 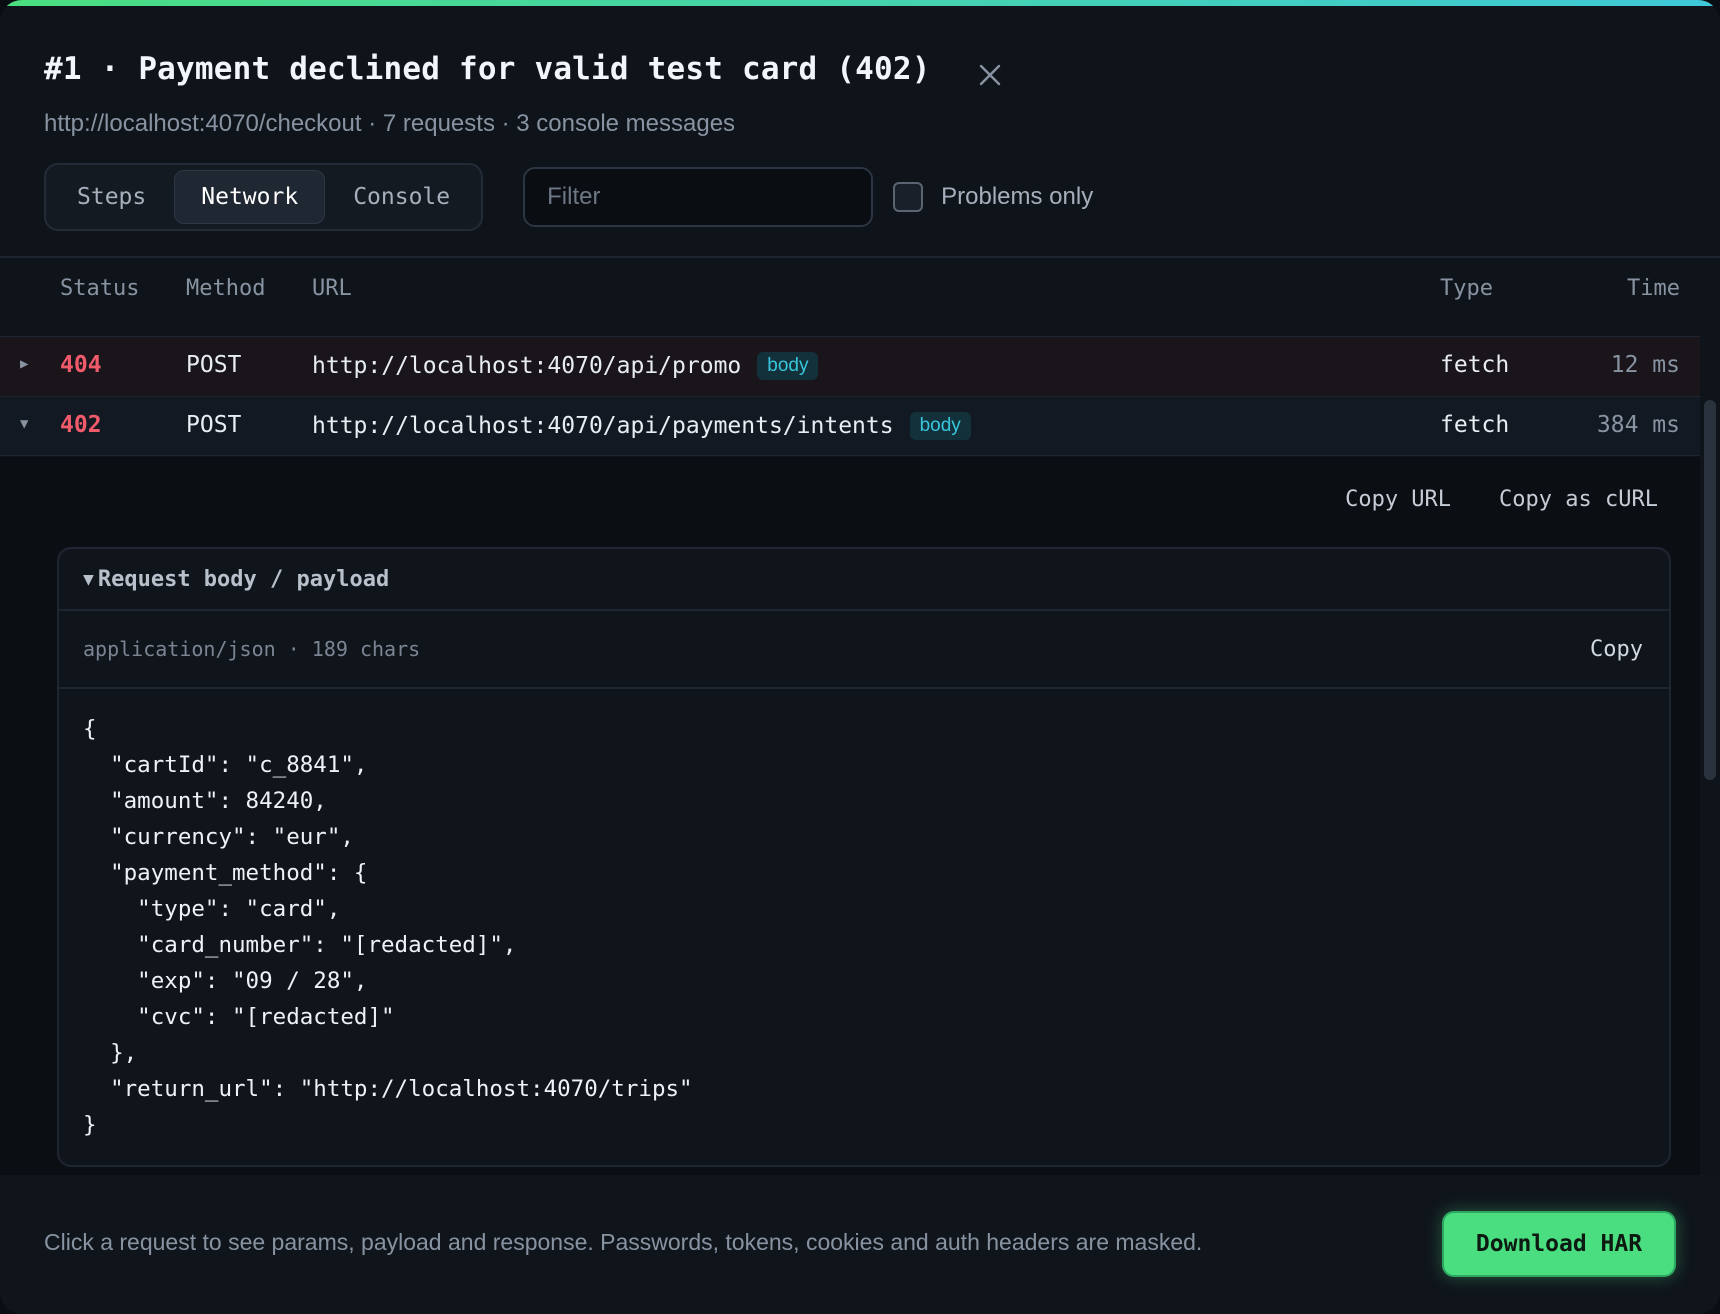 I want to click on row-time: 384 ms, so click(x=1638, y=425).